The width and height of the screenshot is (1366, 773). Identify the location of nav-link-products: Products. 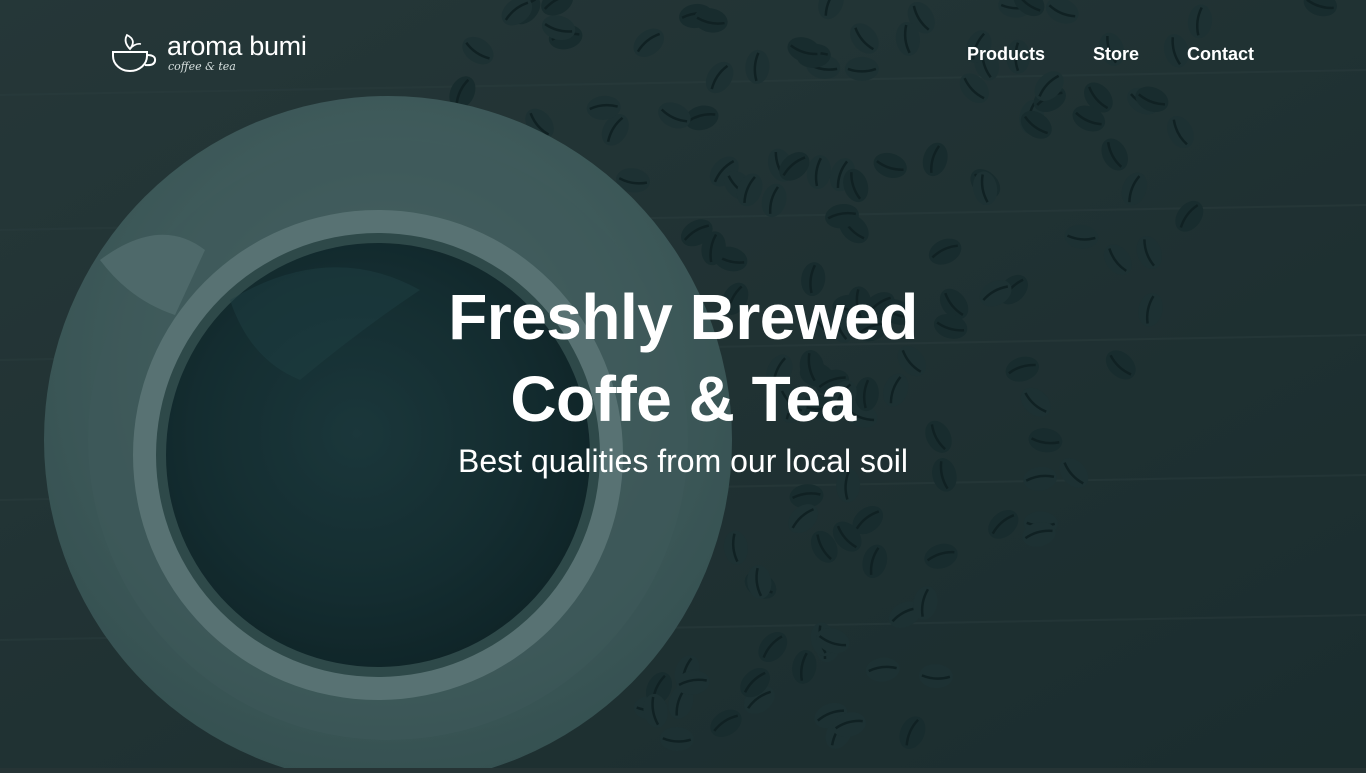
(1006, 54).